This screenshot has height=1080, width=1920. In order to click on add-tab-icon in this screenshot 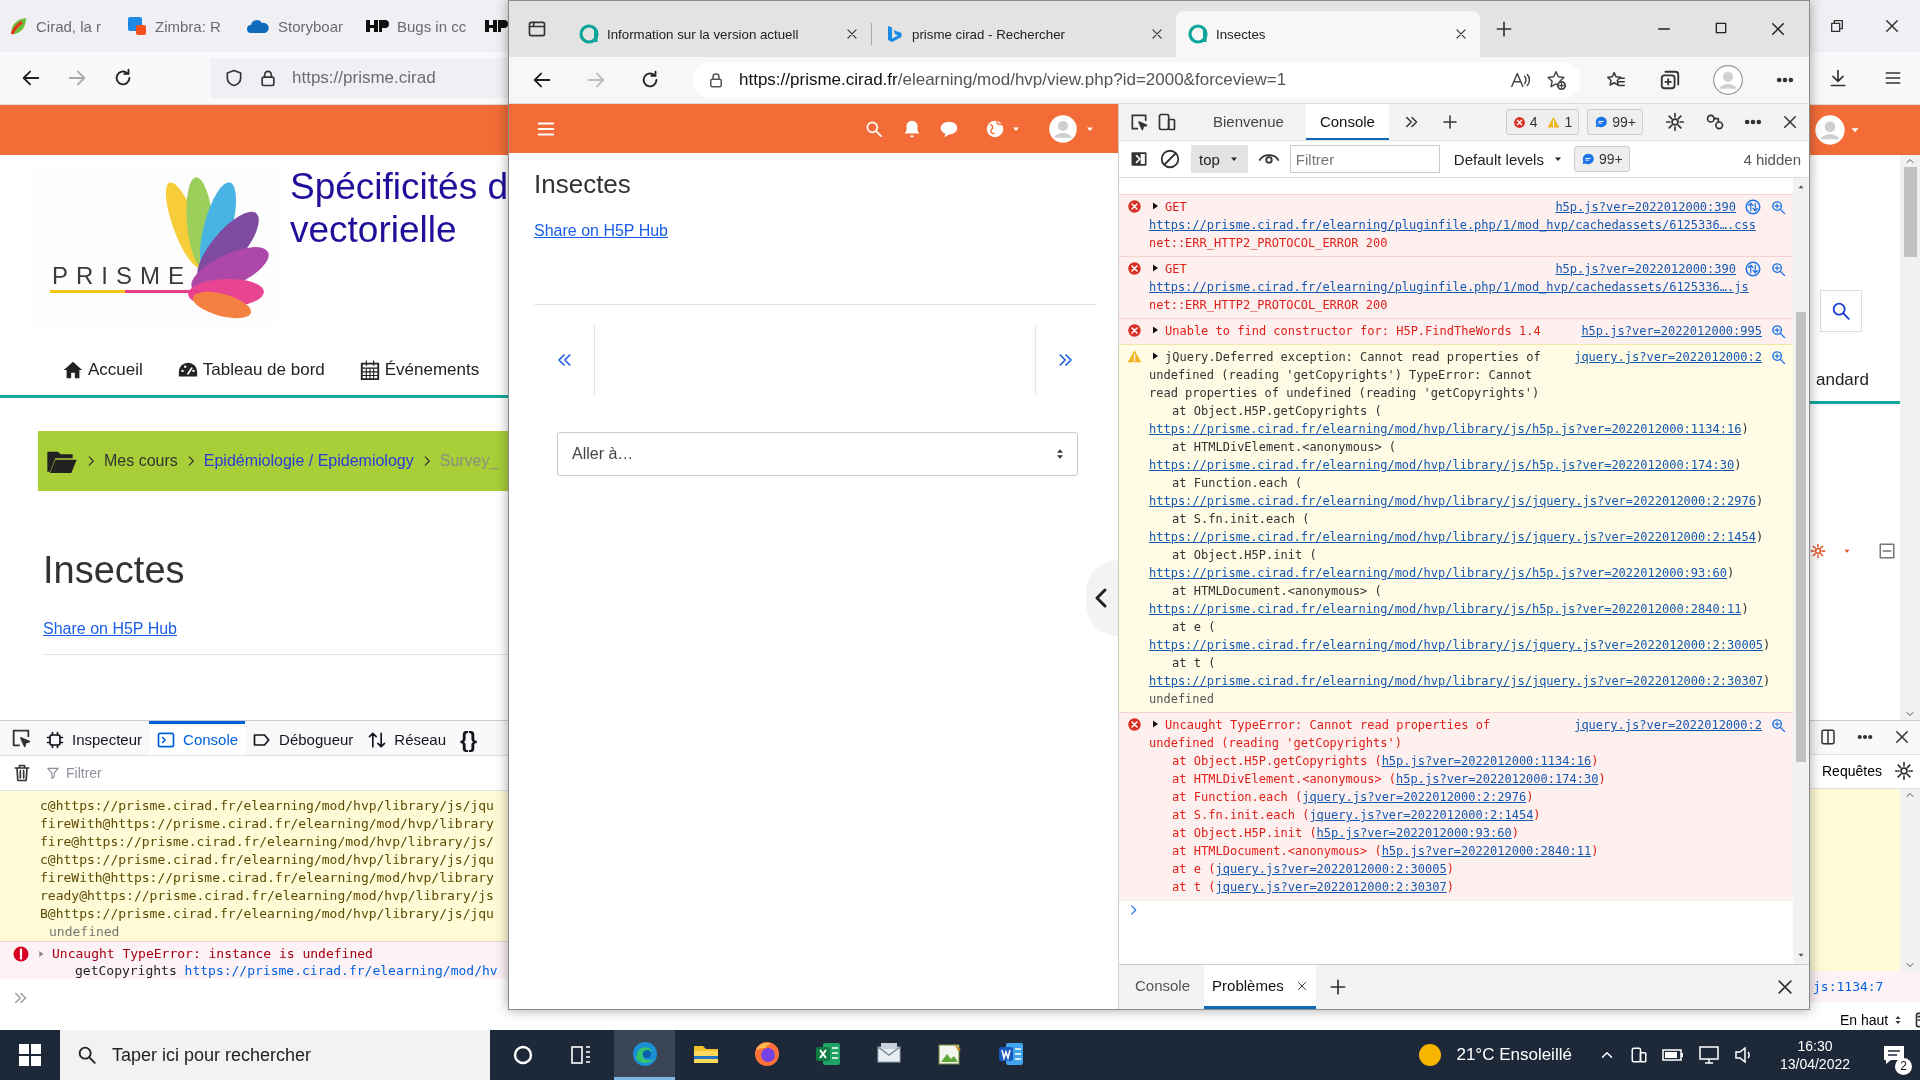, I will do `click(1449, 122)`.